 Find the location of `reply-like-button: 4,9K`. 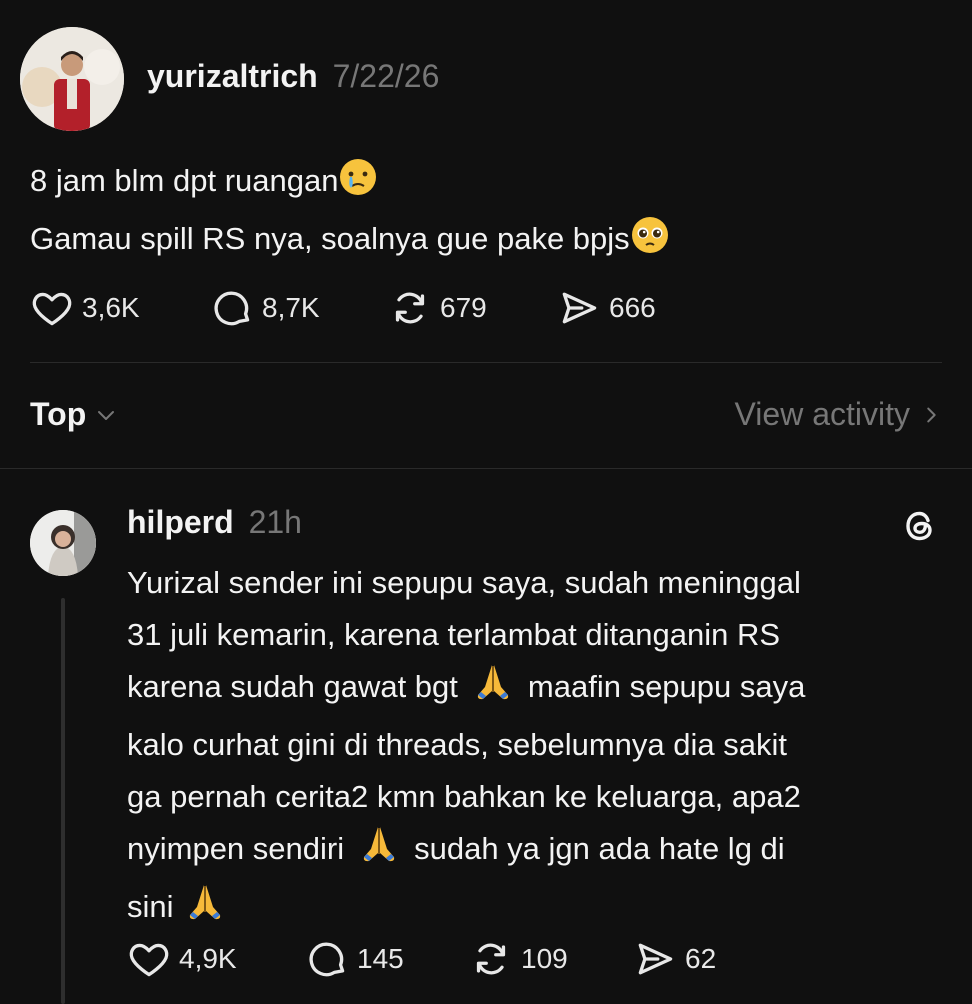

reply-like-button: 4,9K is located at coordinates (182, 959).